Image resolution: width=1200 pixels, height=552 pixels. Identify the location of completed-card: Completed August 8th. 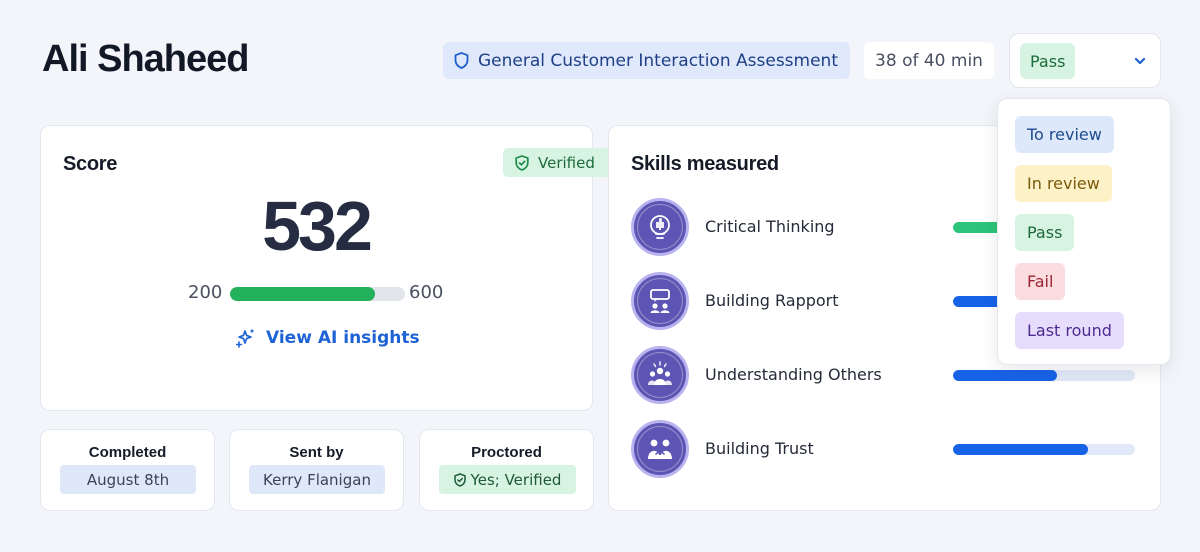
(127, 470).